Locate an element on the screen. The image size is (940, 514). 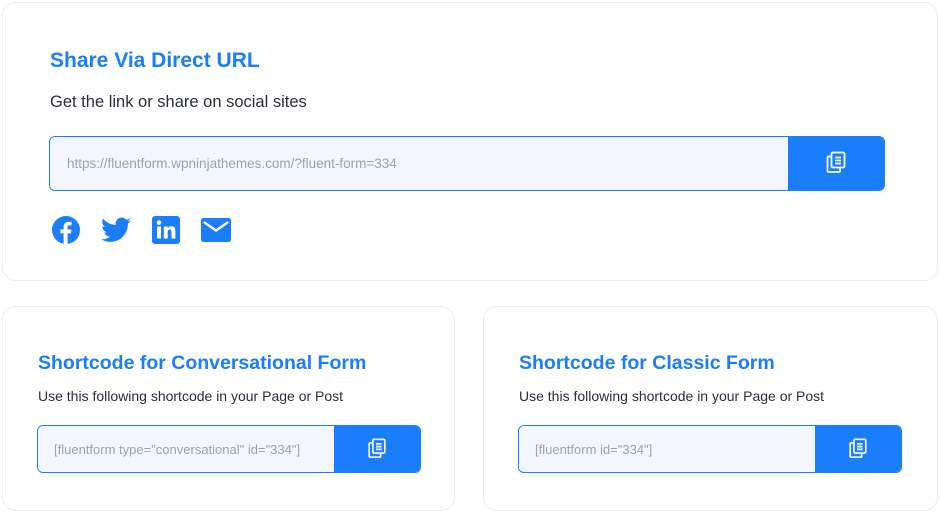
conversational-shortcode-input is located at coordinates (186, 449).